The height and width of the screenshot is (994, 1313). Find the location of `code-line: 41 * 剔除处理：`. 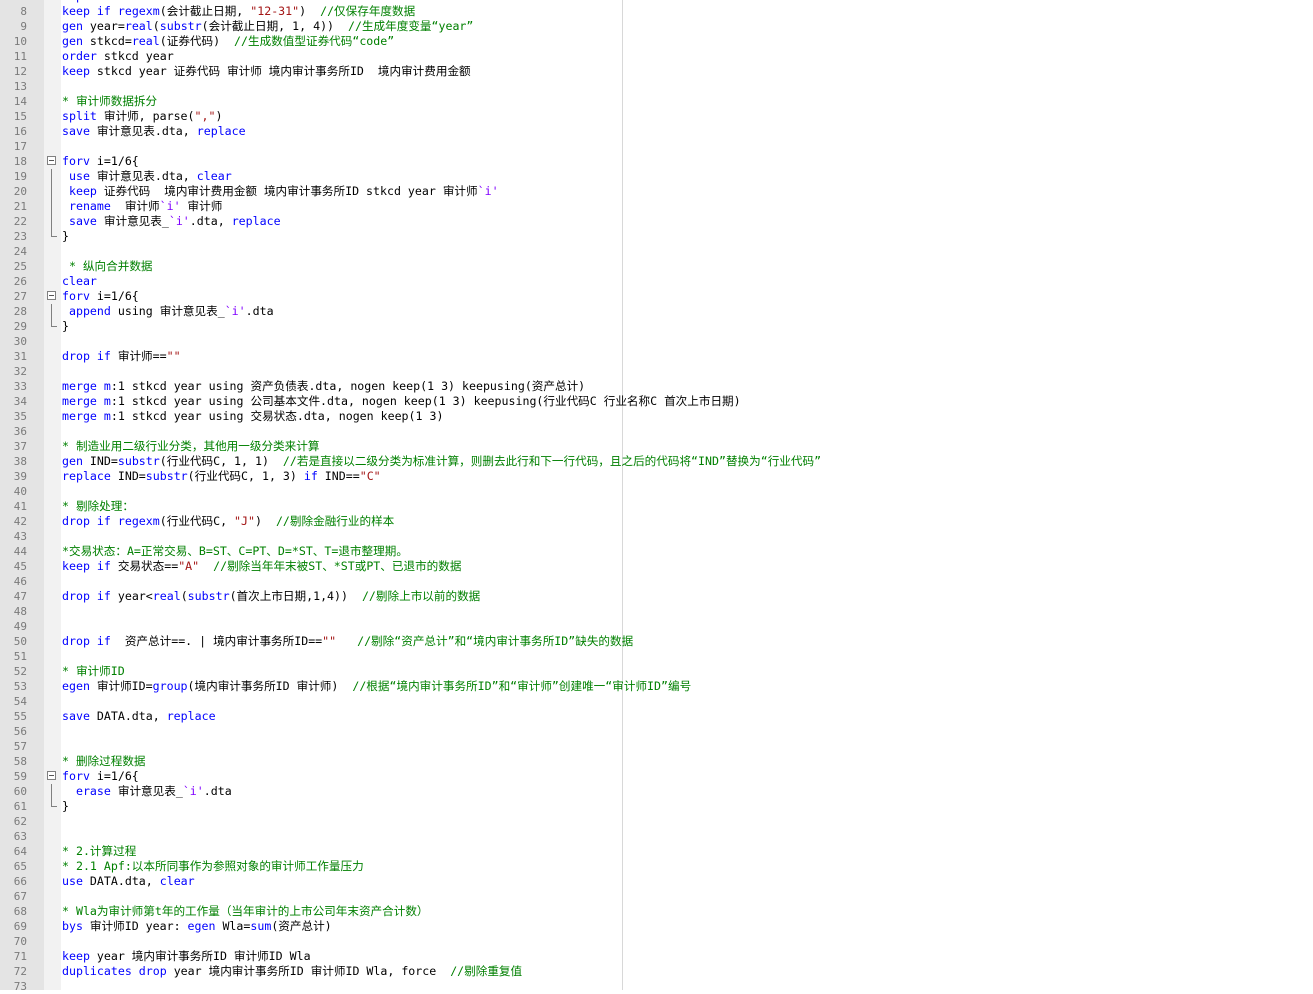

code-line: 41 * 剔除处理： is located at coordinates (656, 506).